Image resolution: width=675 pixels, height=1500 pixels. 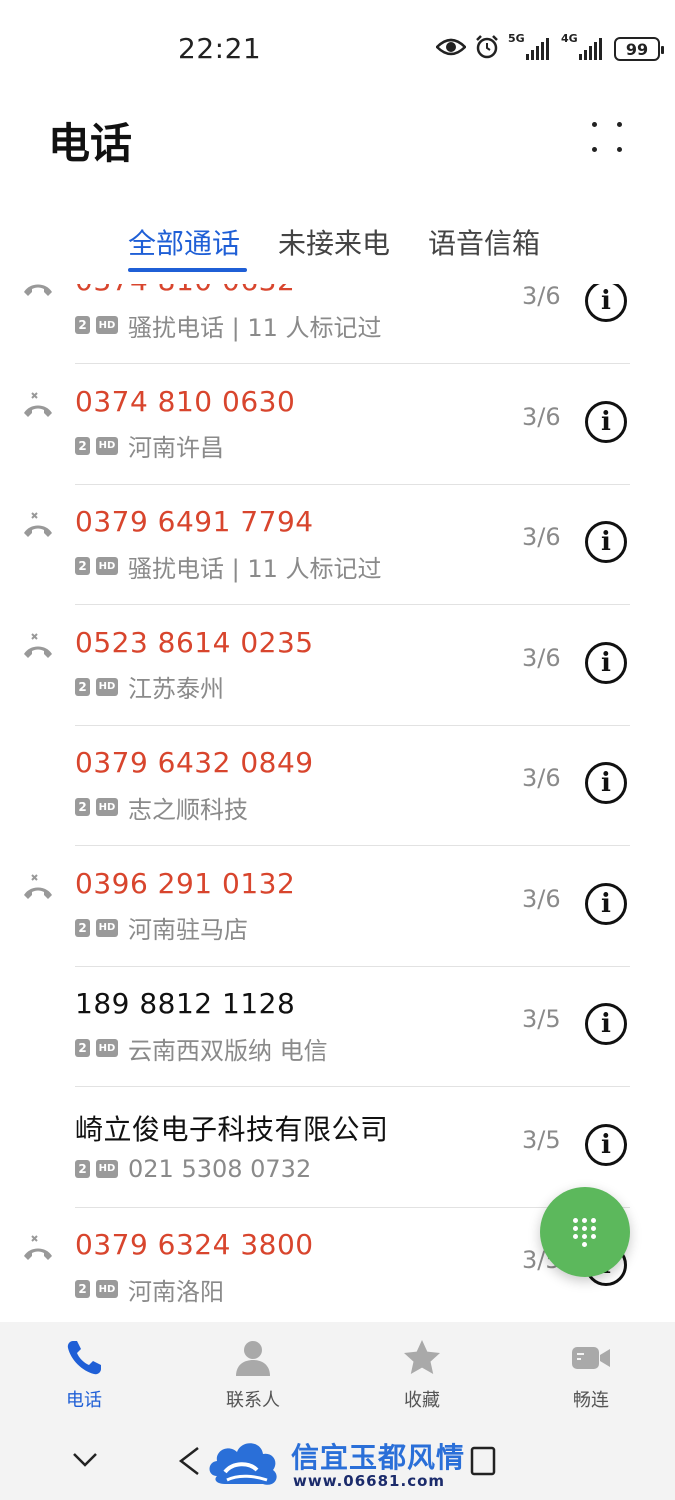 I want to click on status-bar: 22:21 5G 4G 99, so click(x=337, y=50).